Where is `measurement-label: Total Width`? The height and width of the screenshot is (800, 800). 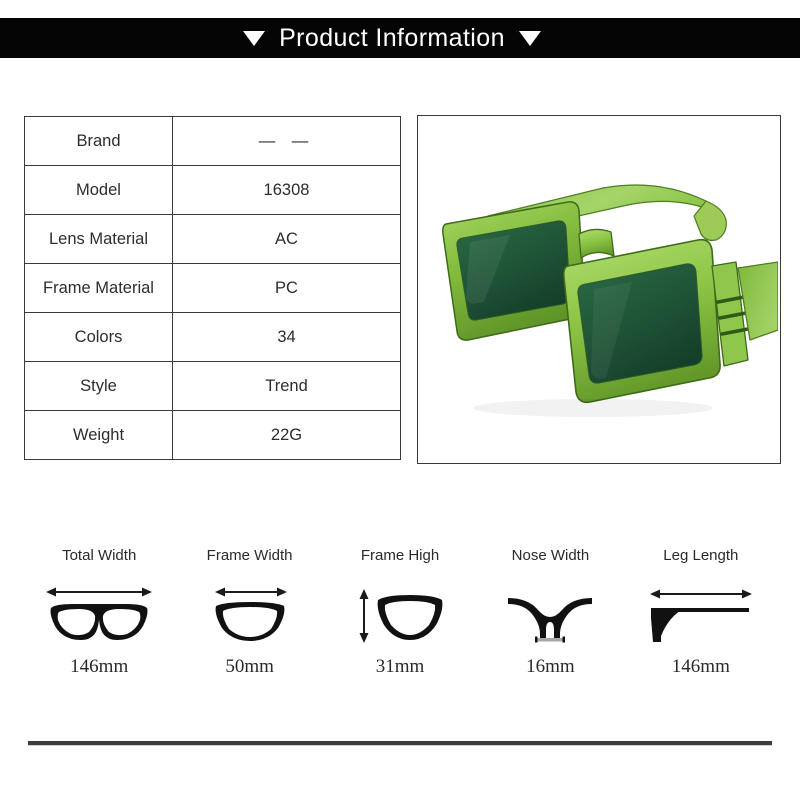
measurement-label: Total Width is located at coordinates (99, 555).